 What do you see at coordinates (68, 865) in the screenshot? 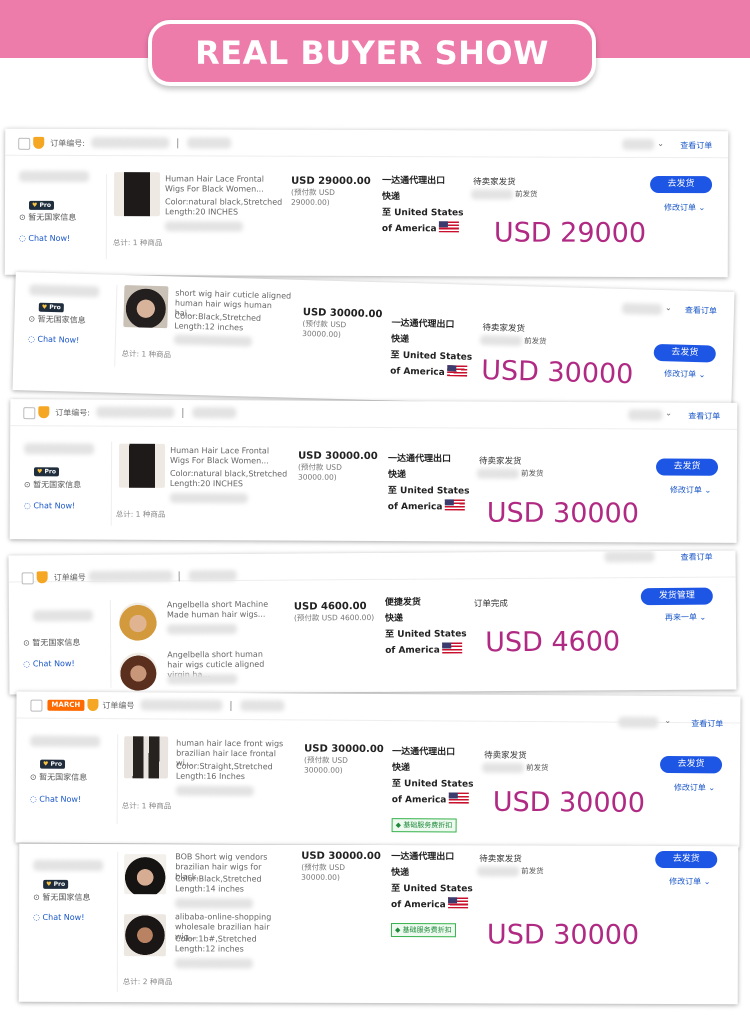
I see `buyer-avatar-name` at bounding box center [68, 865].